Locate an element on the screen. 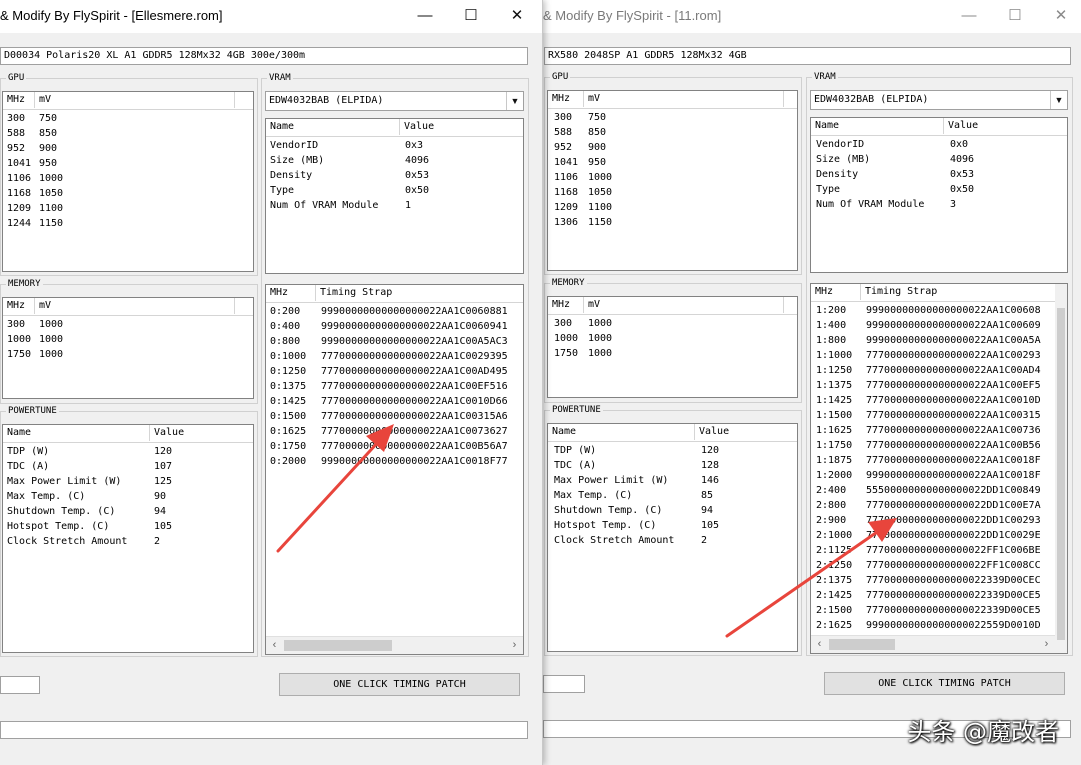  list-item: 0:1250 77700000000000000022AA1C00AD495 is located at coordinates (394, 371).